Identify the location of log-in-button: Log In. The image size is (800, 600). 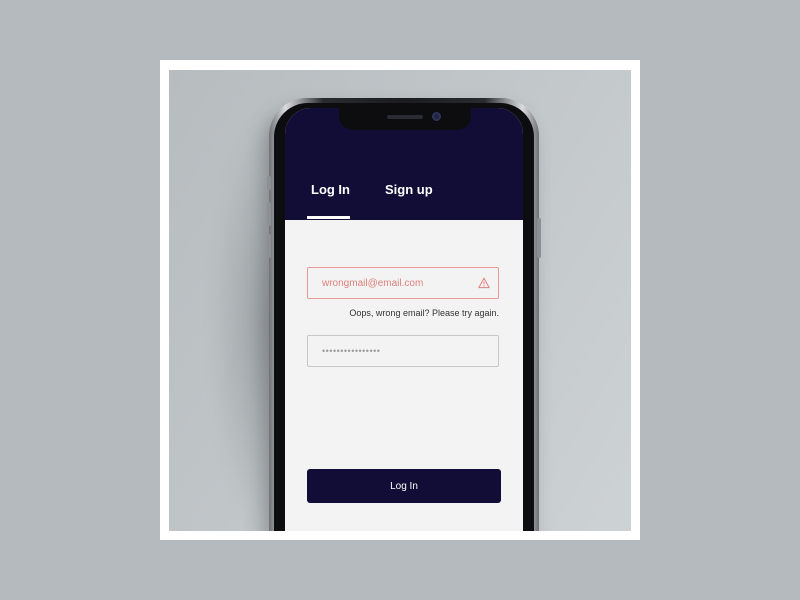
(404, 486).